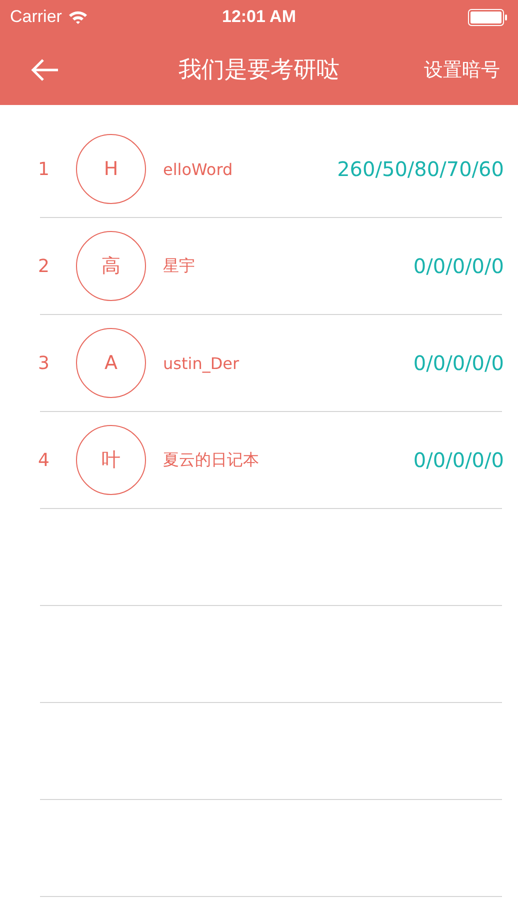 This screenshot has height=920, width=518. What do you see at coordinates (111, 169) in the screenshot?
I see `avatar-circle: H` at bounding box center [111, 169].